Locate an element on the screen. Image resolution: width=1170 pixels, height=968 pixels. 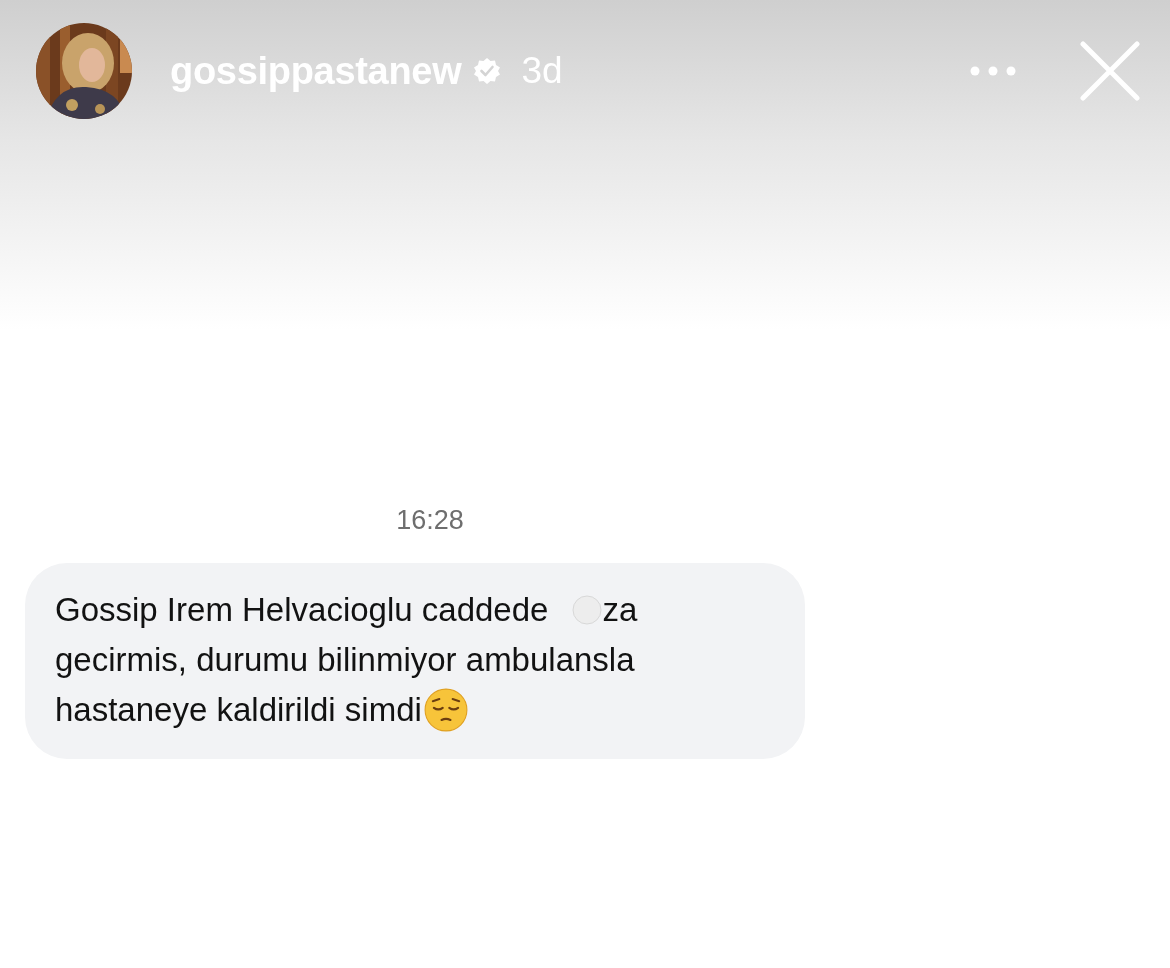
sad-face-emoji-icon is located at coordinates (445, 710).